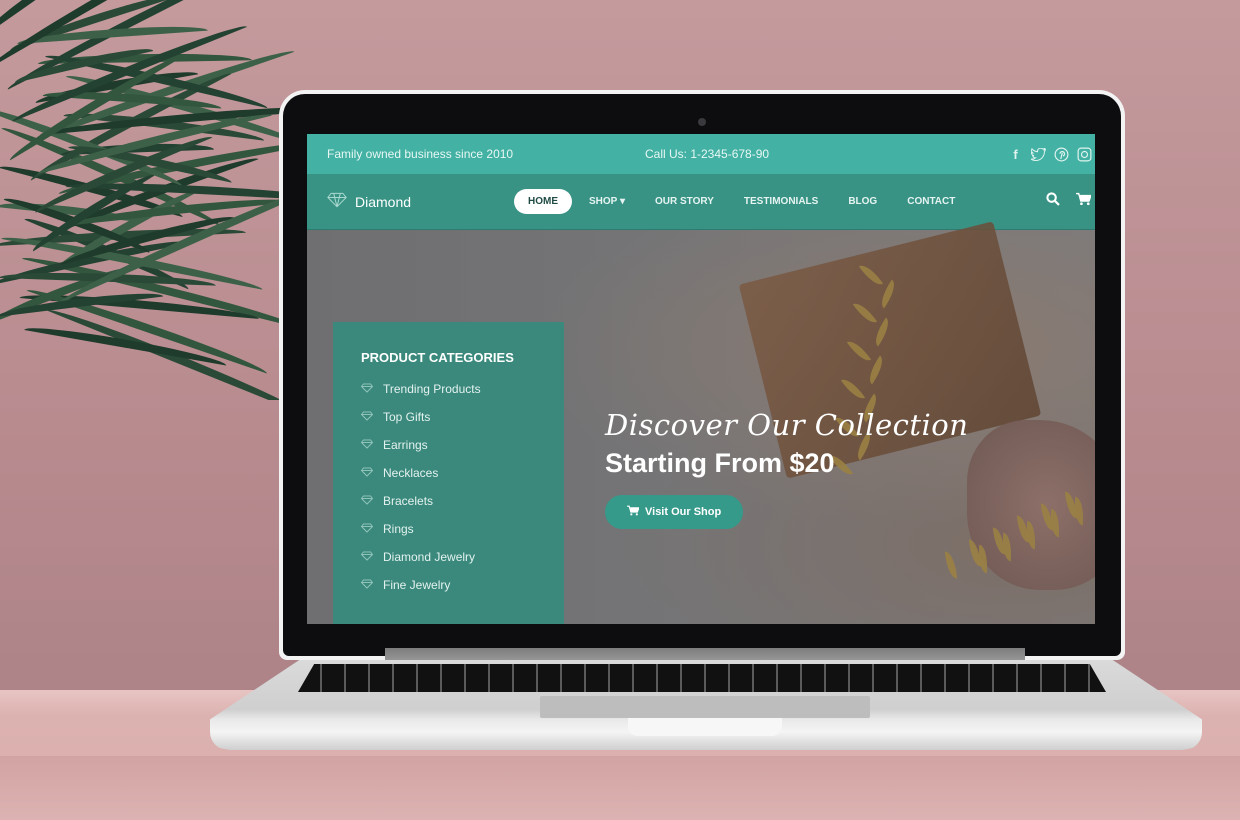  Describe the element at coordinates (862, 201) in the screenshot. I see `nav-blog: BLOG` at that location.